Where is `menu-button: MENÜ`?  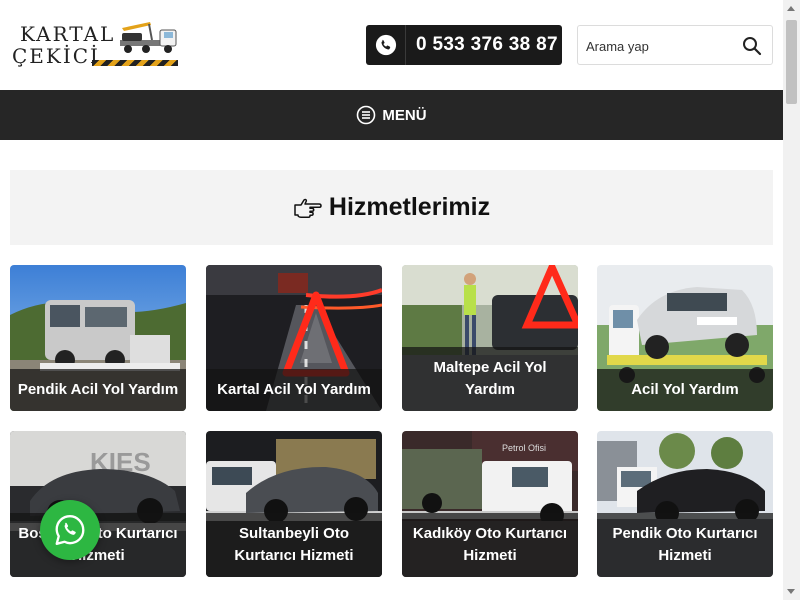 menu-button: MENÜ is located at coordinates (391, 115).